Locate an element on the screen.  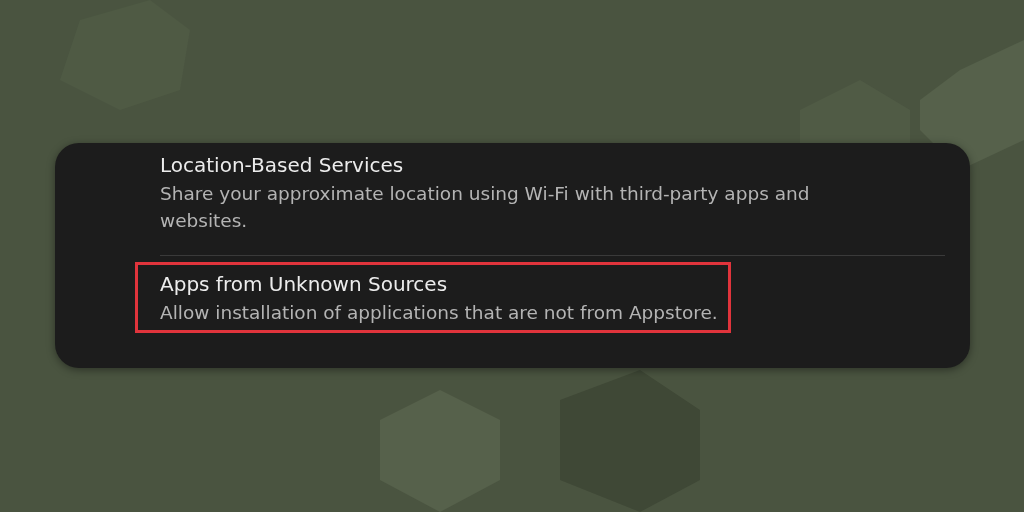
setting-description: Share your approximate location using Wi-Fi with third-party apps and websites. is located at coordinates (485, 207).